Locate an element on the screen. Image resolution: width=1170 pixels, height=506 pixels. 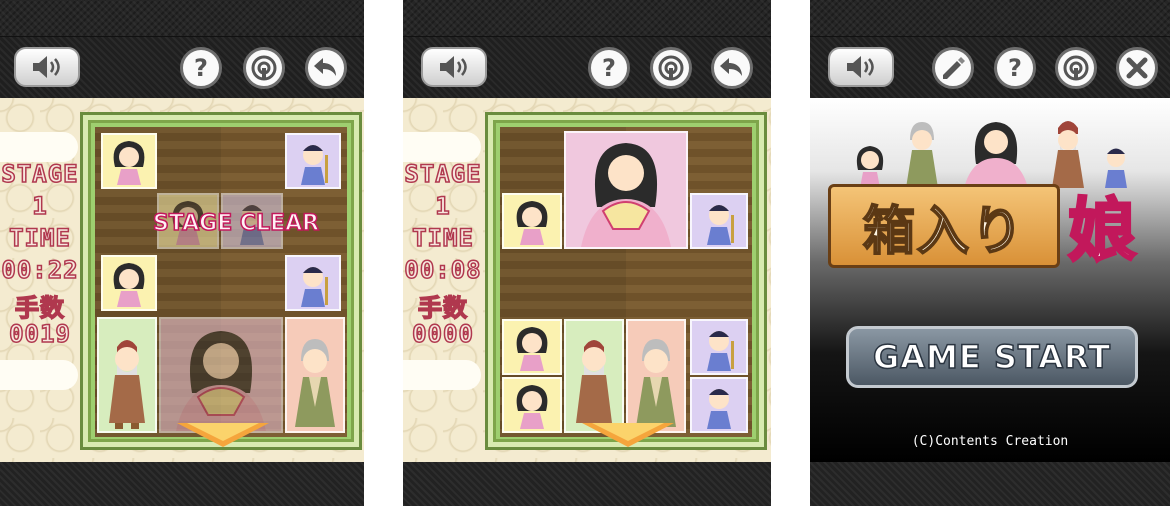
stage-clear-overlay: STAGE CLEAR is located at coordinates (236, 223).